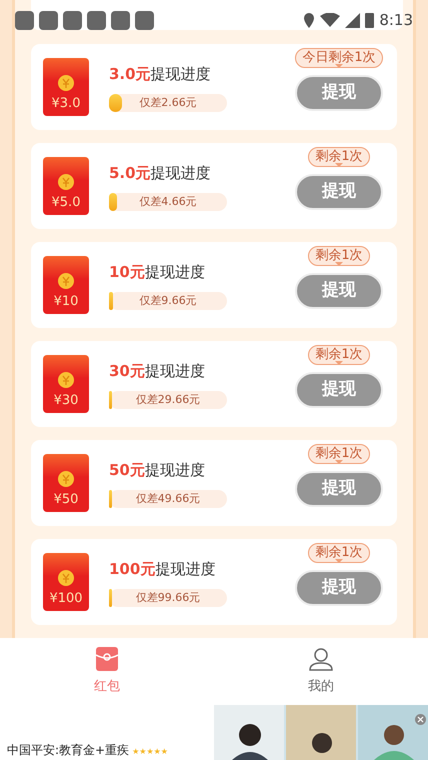 The image size is (428, 760). What do you see at coordinates (66, 301) in the screenshot?
I see `envelope-value: ¥10` at bounding box center [66, 301].